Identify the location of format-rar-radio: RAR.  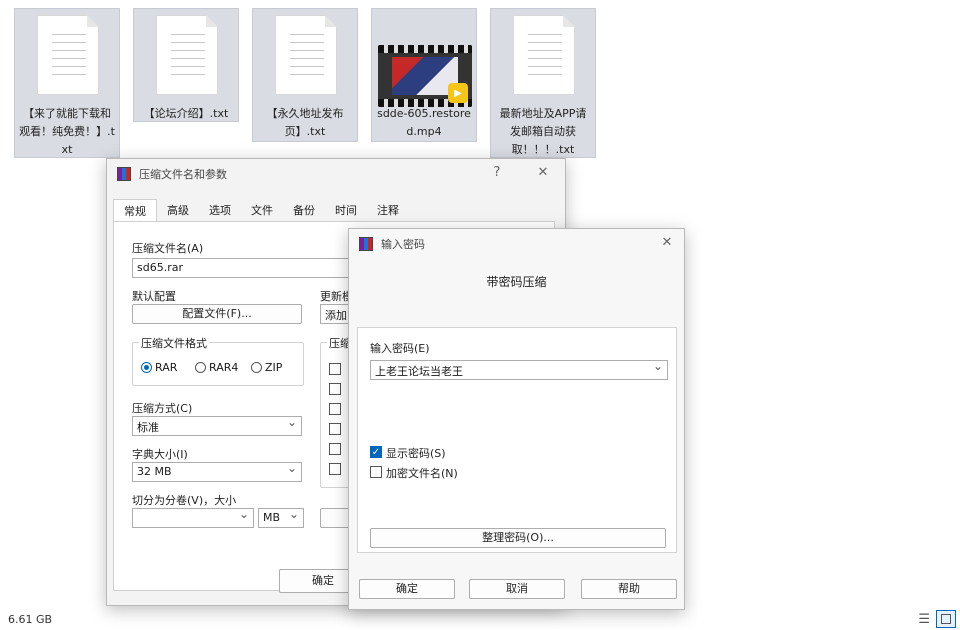
(159, 367).